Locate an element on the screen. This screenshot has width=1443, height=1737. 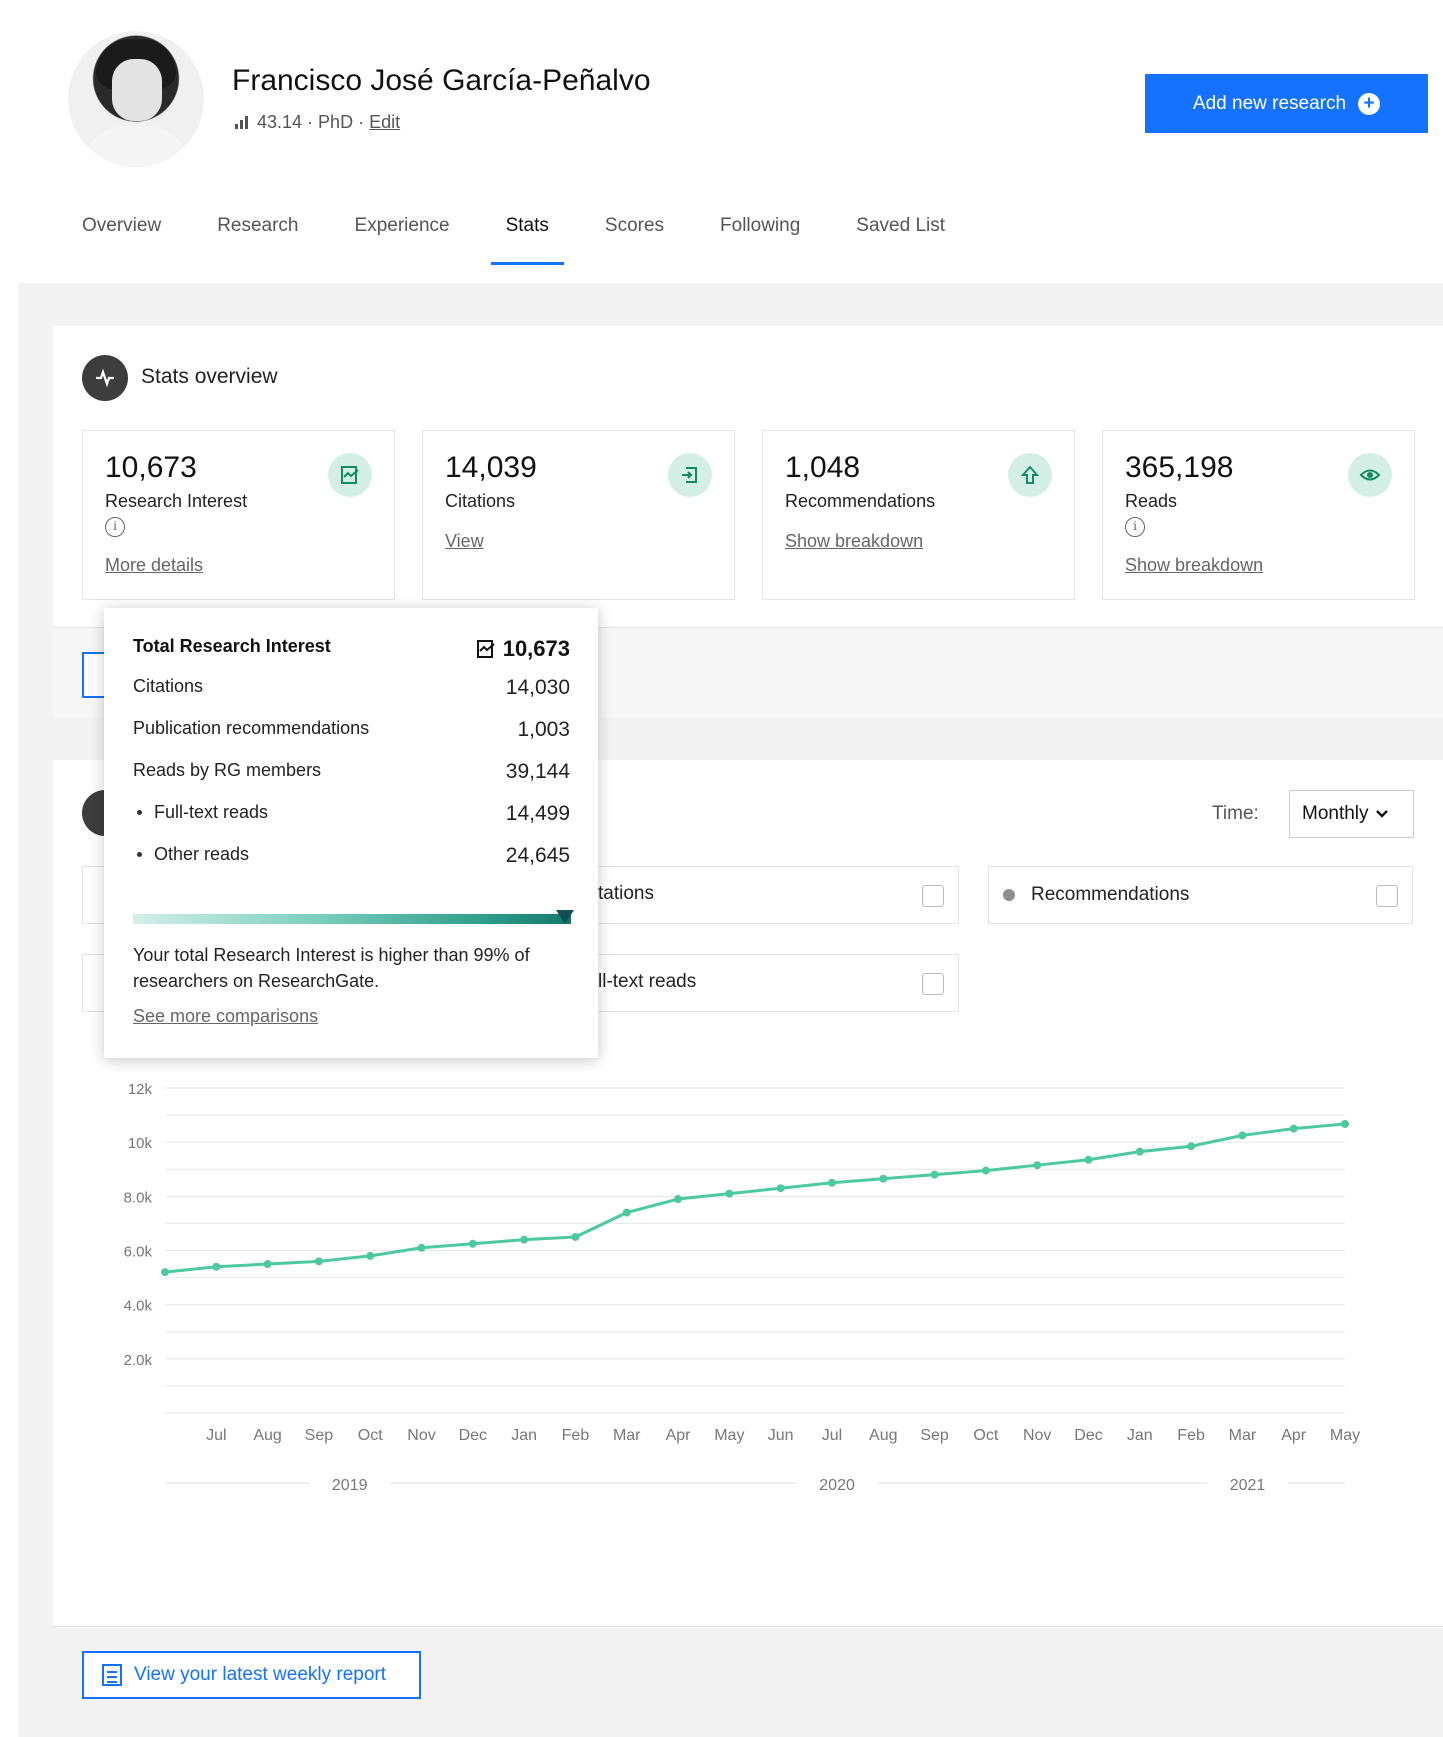
chip-label: ll-text reads is located at coordinates (647, 981).